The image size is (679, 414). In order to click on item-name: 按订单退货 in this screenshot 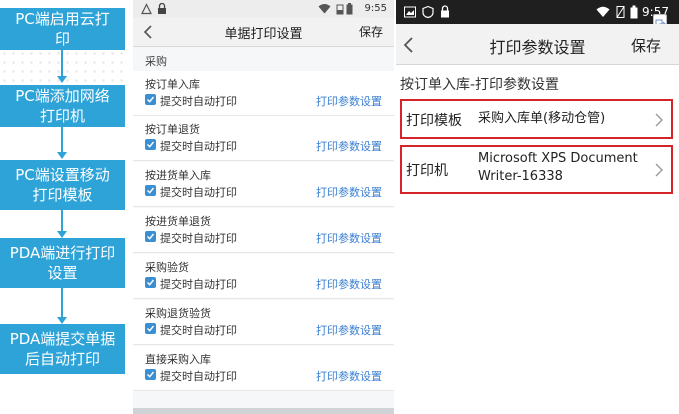, I will do `click(172, 129)`.